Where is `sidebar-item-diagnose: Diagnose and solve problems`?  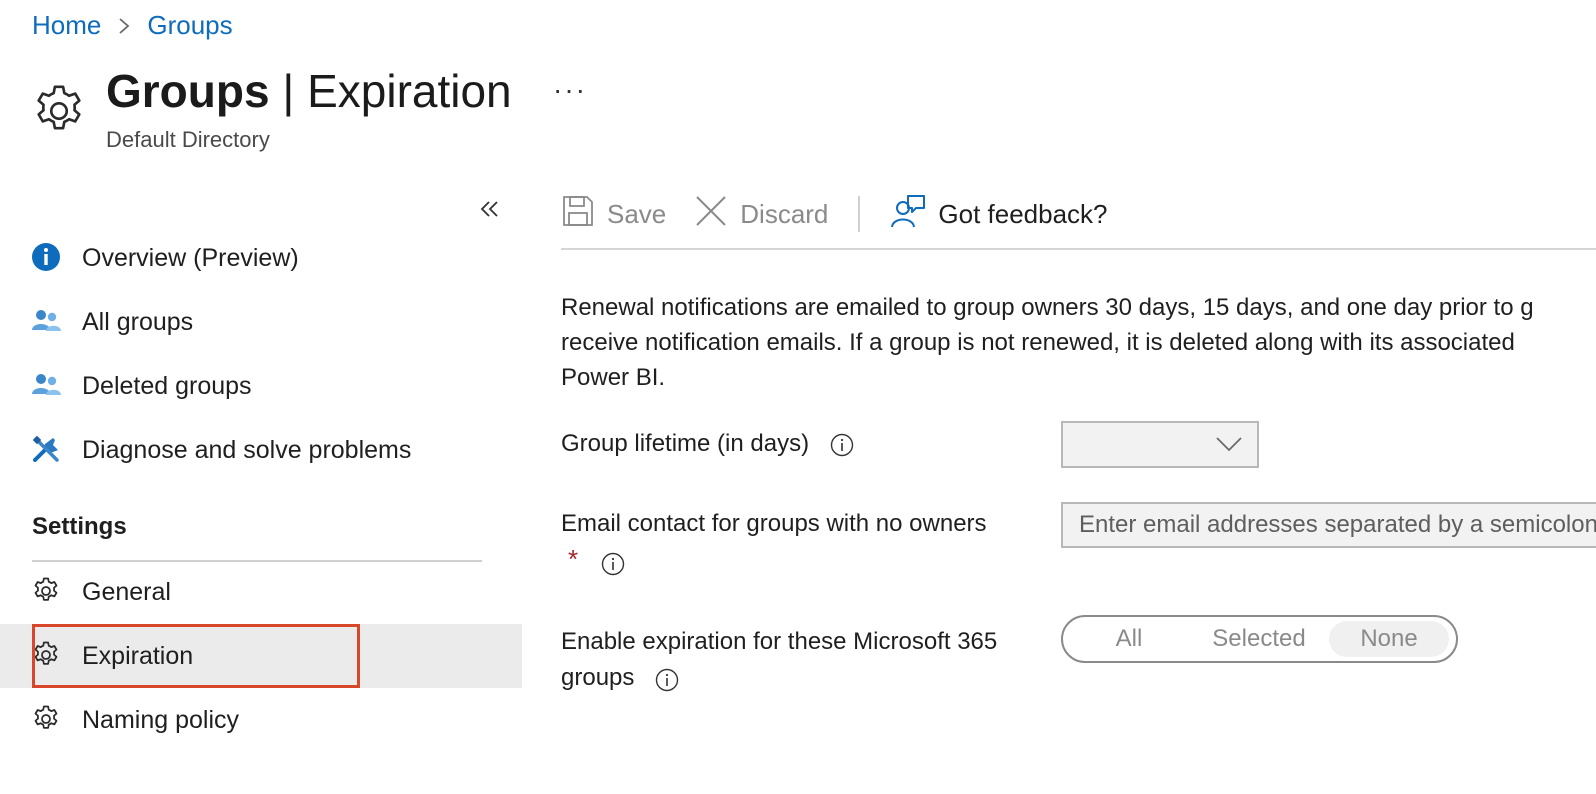 sidebar-item-diagnose: Diagnose and solve problems is located at coordinates (261, 450).